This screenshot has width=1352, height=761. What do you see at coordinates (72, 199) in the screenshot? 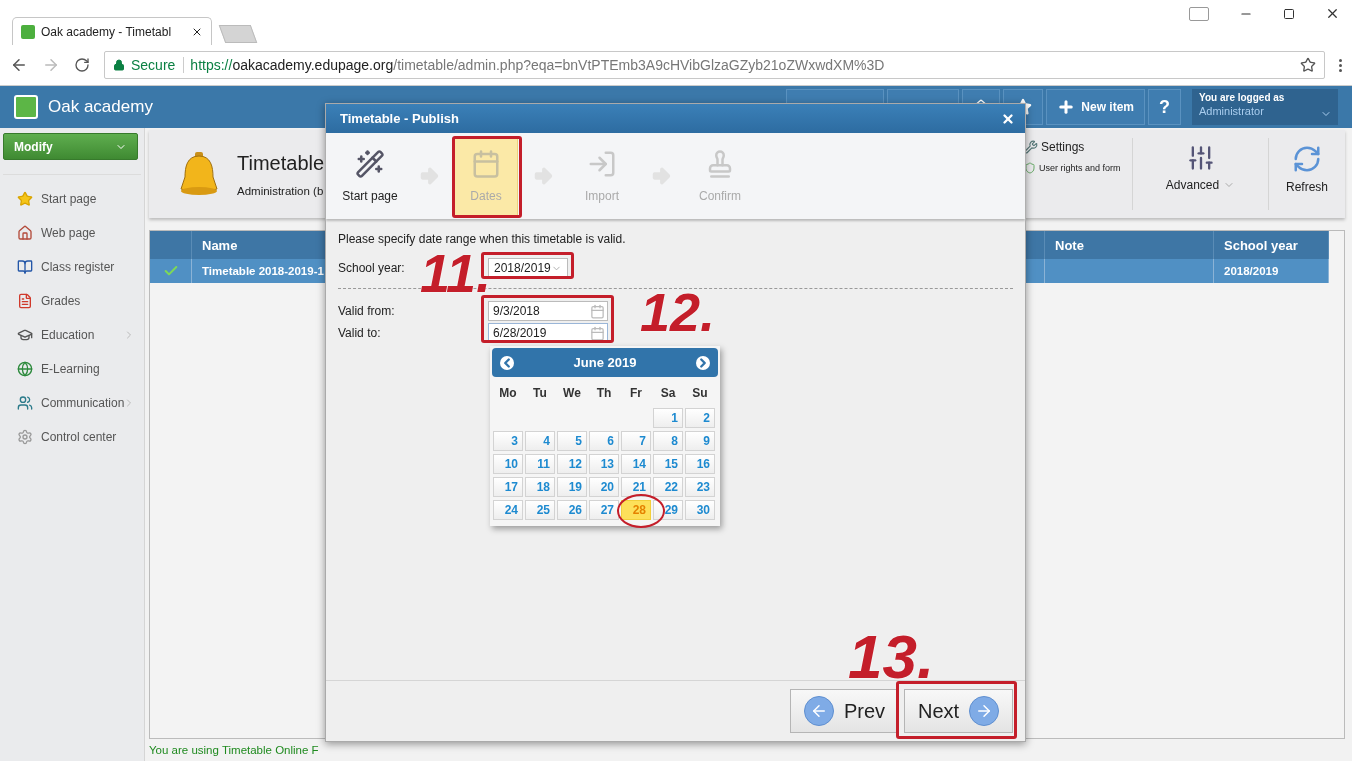
I see `sidebar-item: Start page` at bounding box center [72, 199].